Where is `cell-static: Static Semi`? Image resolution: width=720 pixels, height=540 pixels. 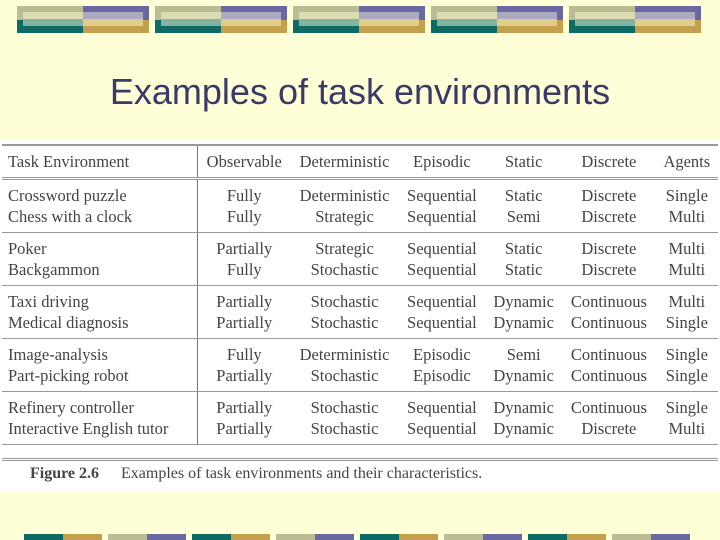
cell-static: Static Semi is located at coordinates (524, 205).